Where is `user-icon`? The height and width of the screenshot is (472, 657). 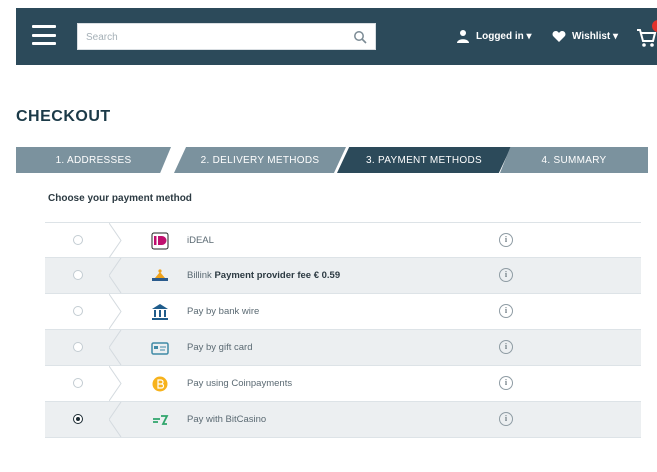
user-icon is located at coordinates (463, 36).